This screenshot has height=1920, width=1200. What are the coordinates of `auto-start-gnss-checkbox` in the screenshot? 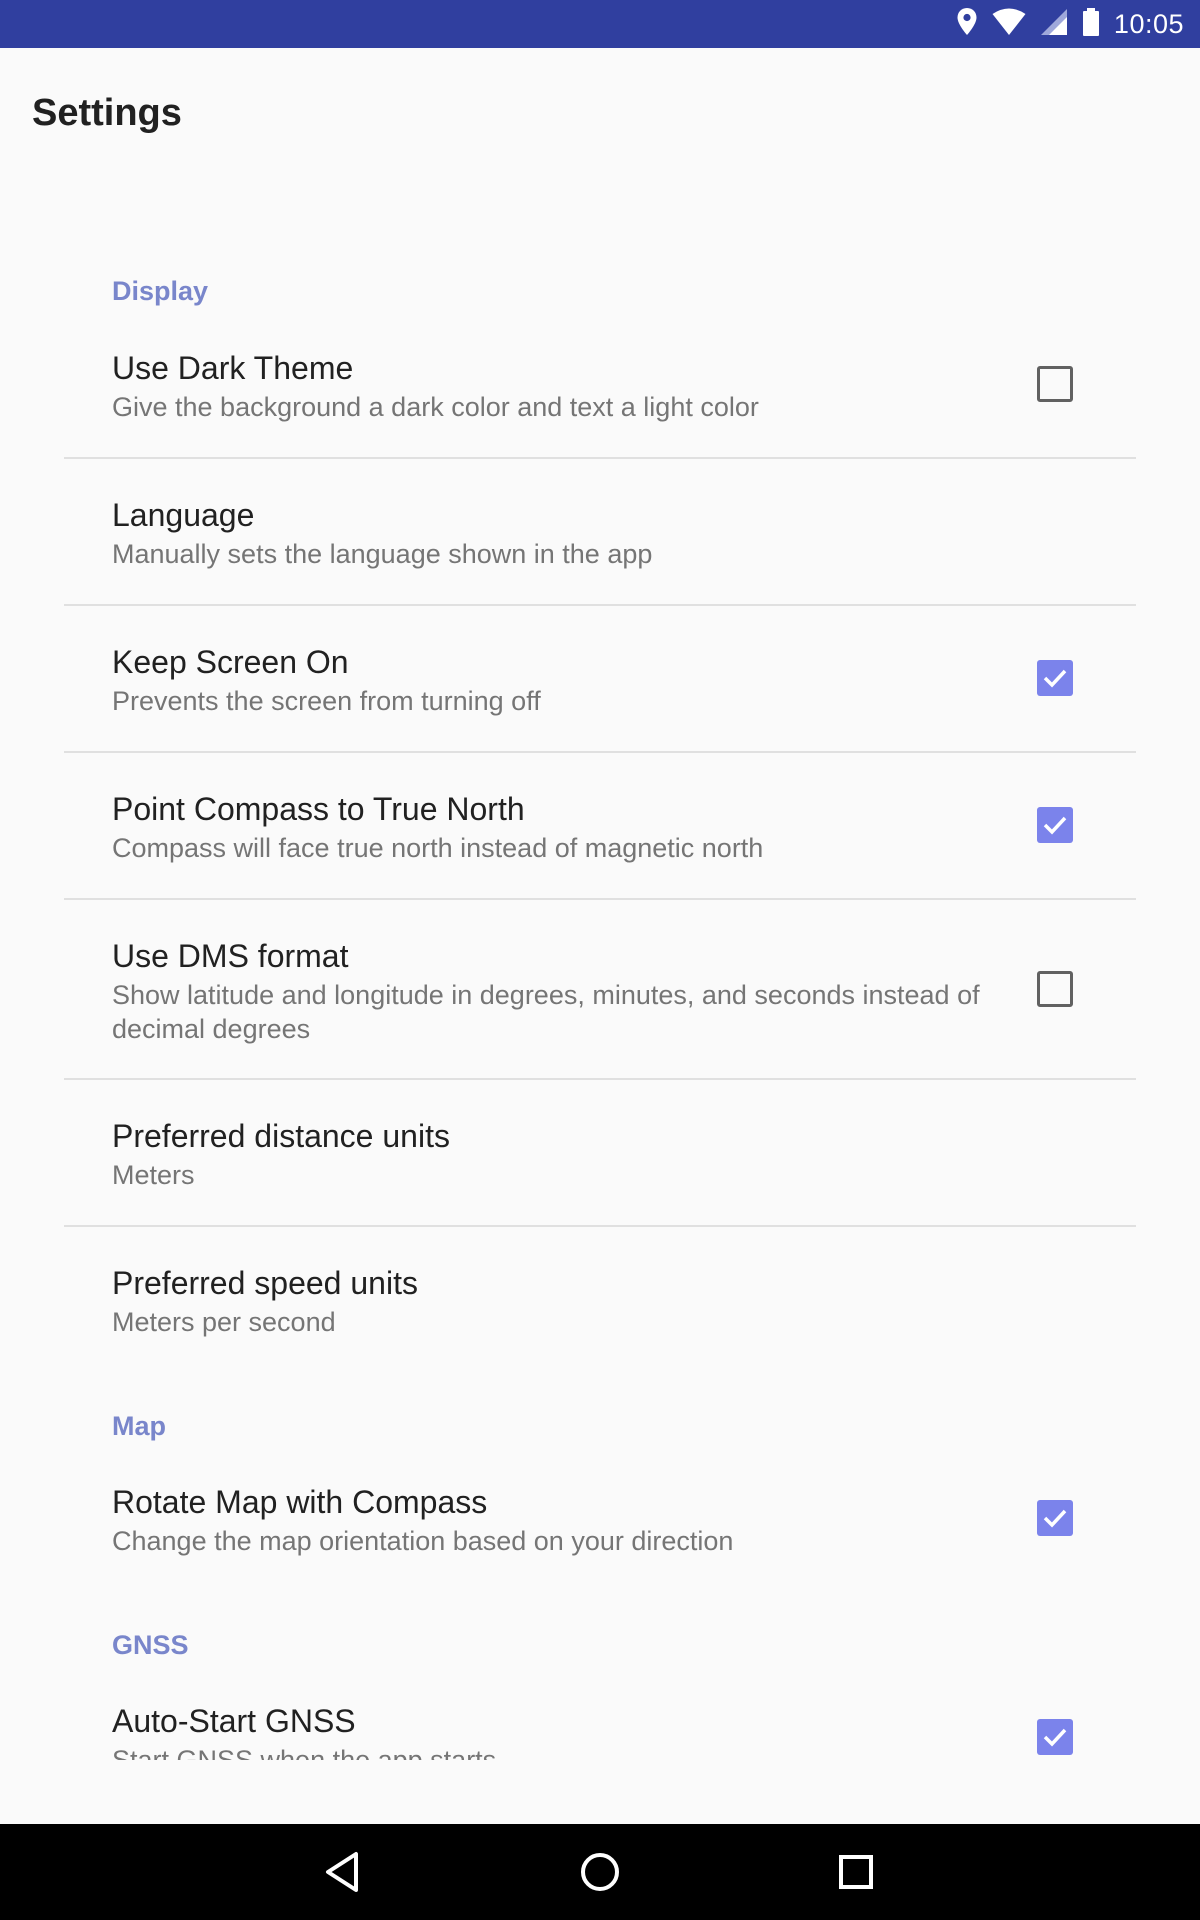 It's located at (1055, 1737).